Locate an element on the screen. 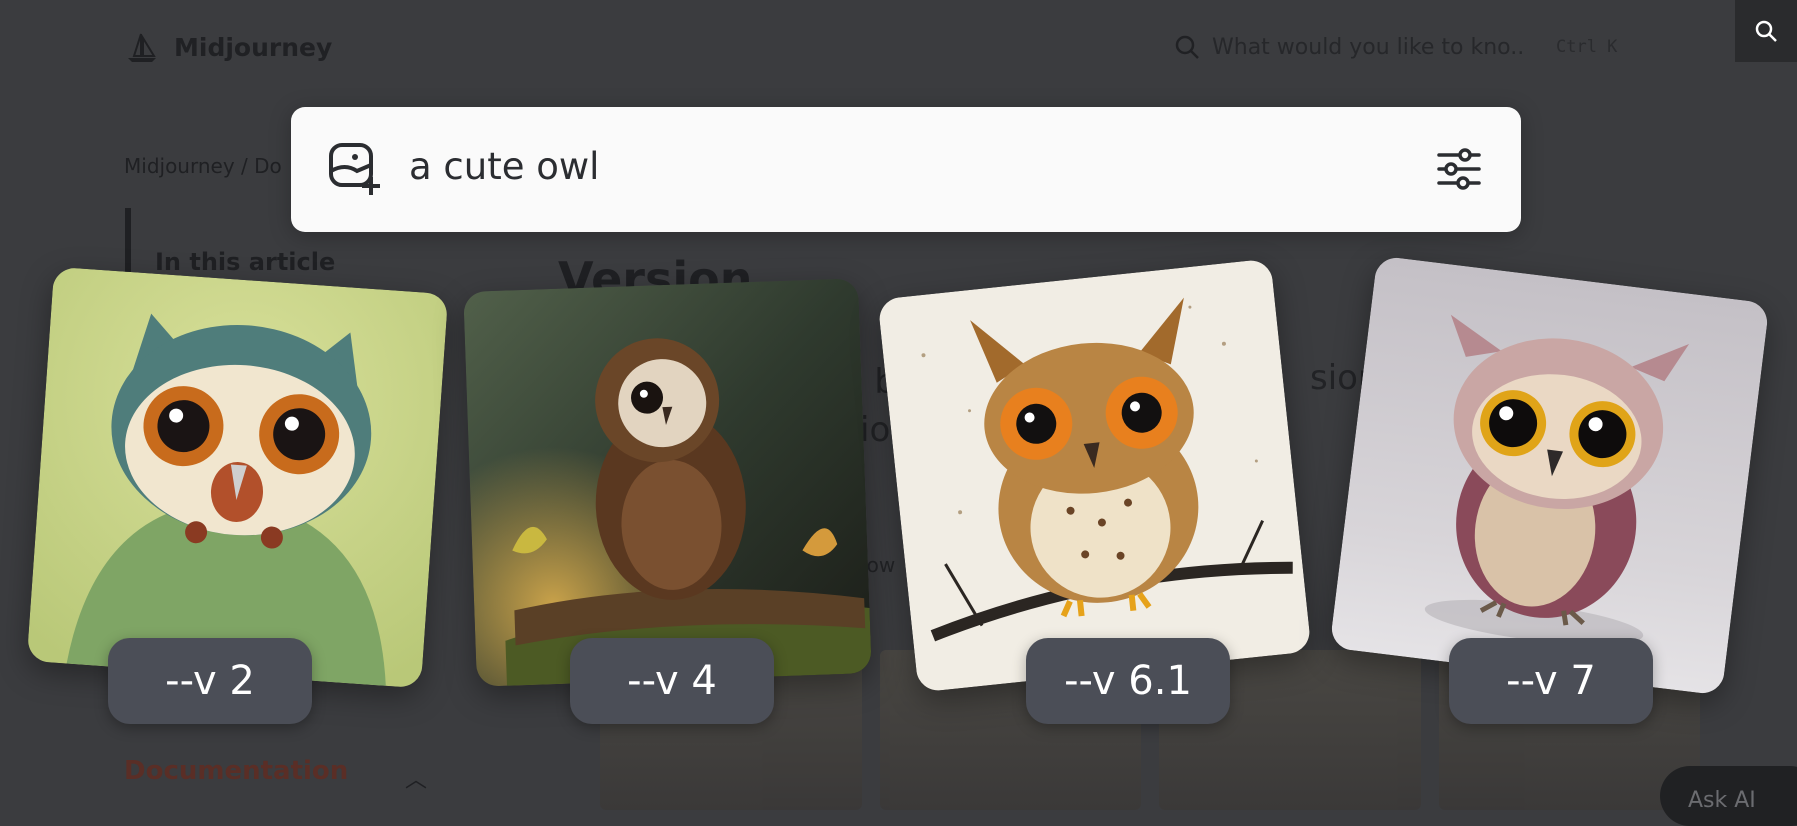  chevron-up-icon: ︿ is located at coordinates (416, 778).